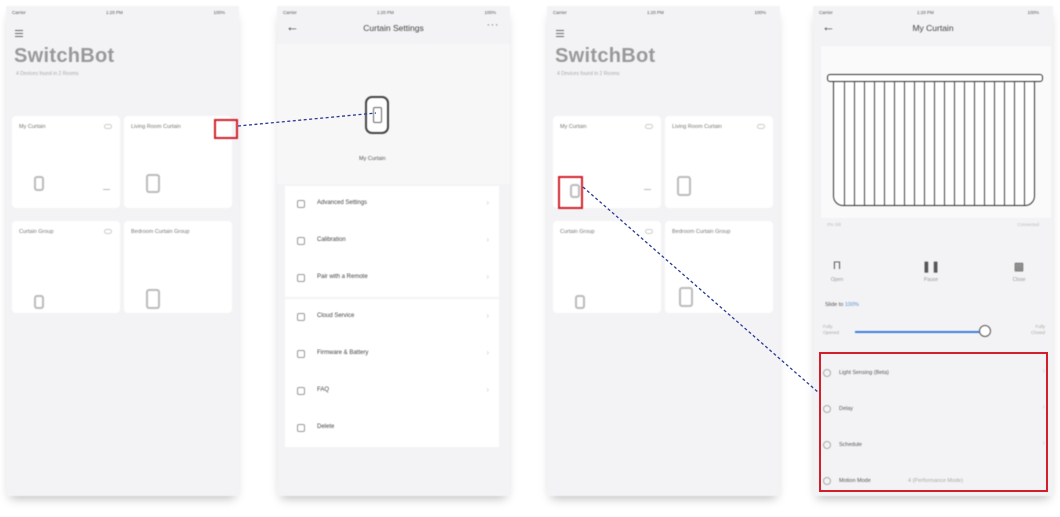  I want to click on more-icon: ···, so click(493, 25).